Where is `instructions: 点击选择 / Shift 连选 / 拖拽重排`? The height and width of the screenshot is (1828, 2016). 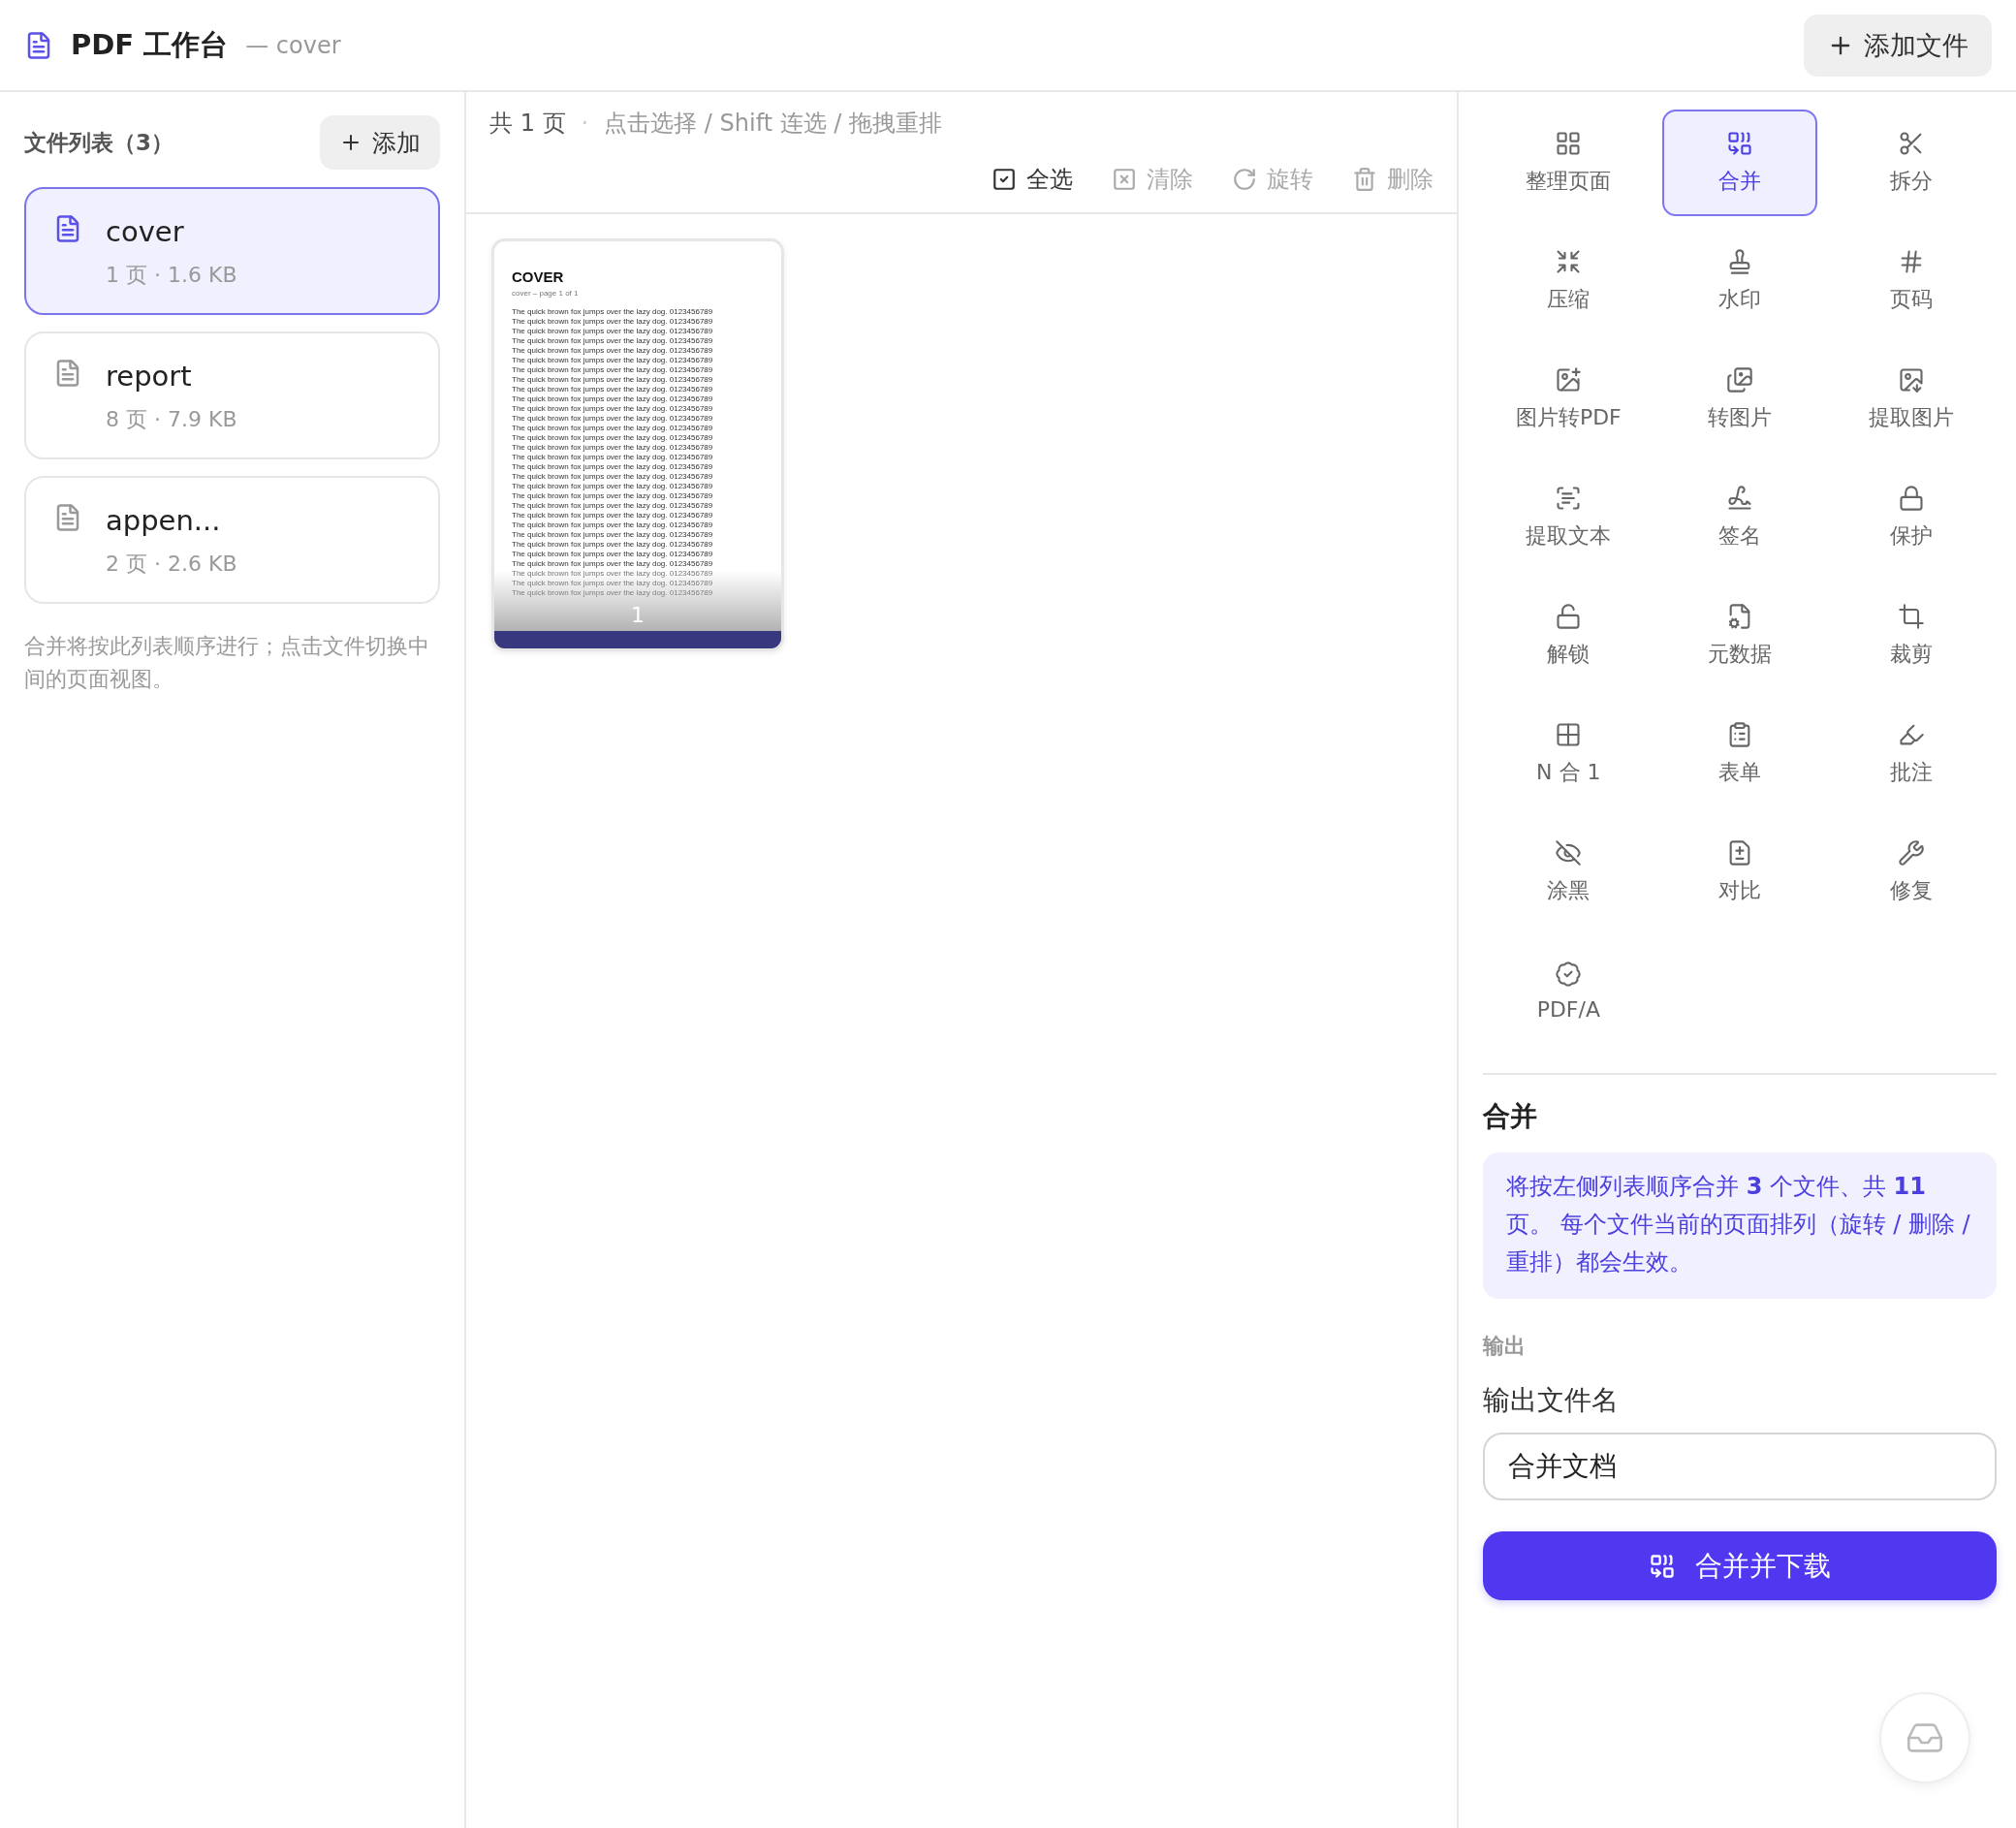 instructions: 点击选择 / Shift 连选 / 拖拽重排 is located at coordinates (774, 124).